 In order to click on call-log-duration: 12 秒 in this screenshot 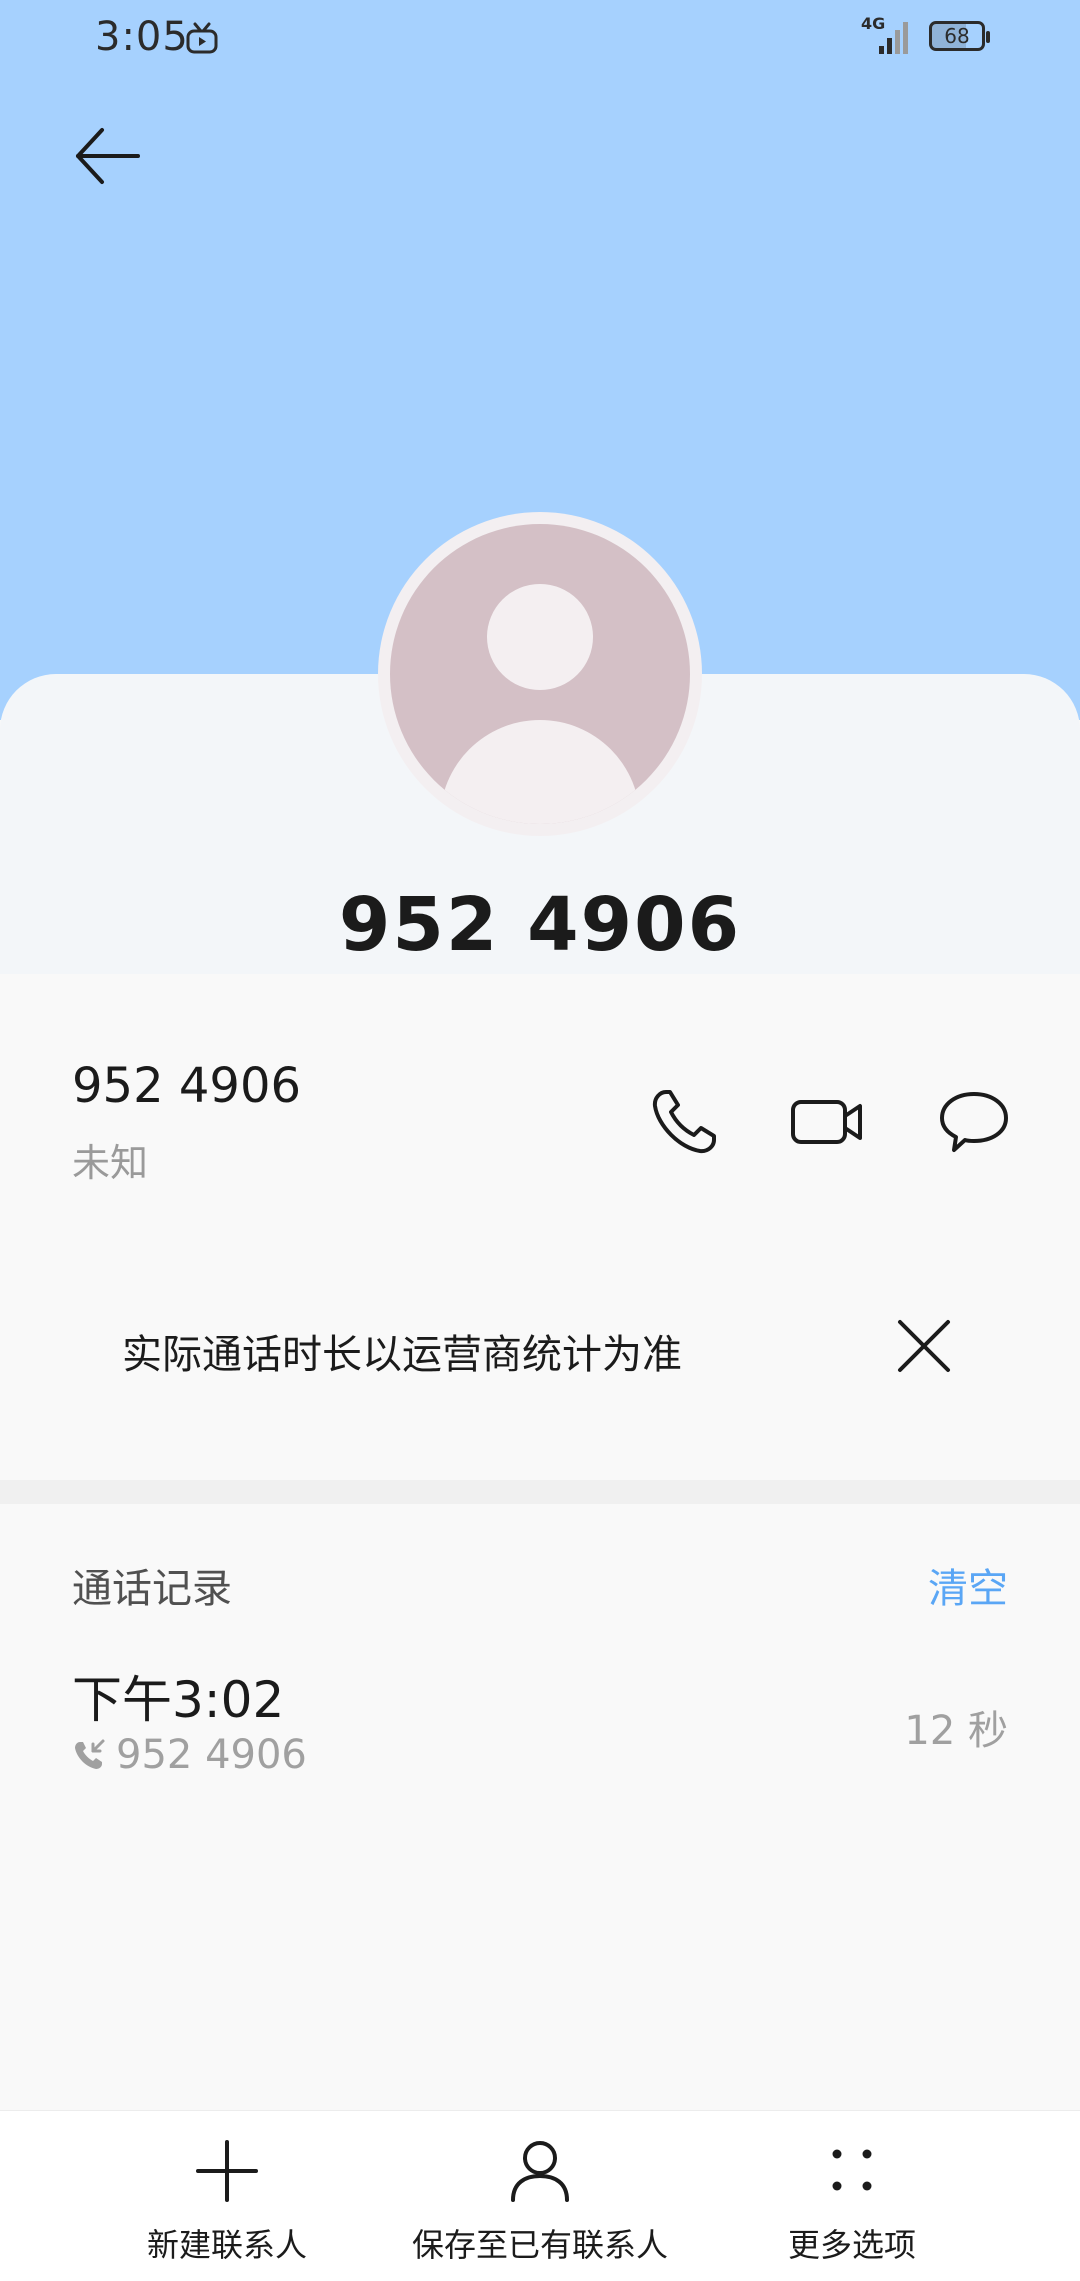, I will do `click(956, 1731)`.